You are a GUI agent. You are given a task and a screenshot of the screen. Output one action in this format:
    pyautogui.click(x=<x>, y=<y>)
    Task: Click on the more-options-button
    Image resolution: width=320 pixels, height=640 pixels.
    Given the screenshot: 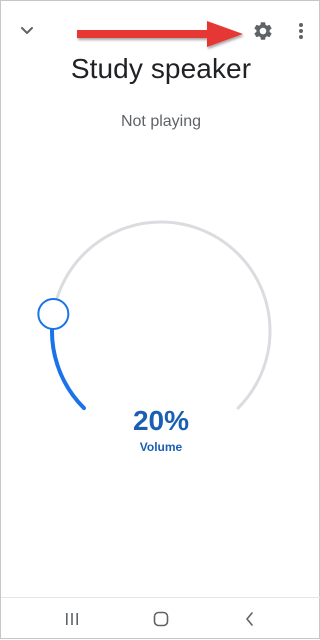 What is the action you would take?
    pyautogui.click(x=301, y=31)
    